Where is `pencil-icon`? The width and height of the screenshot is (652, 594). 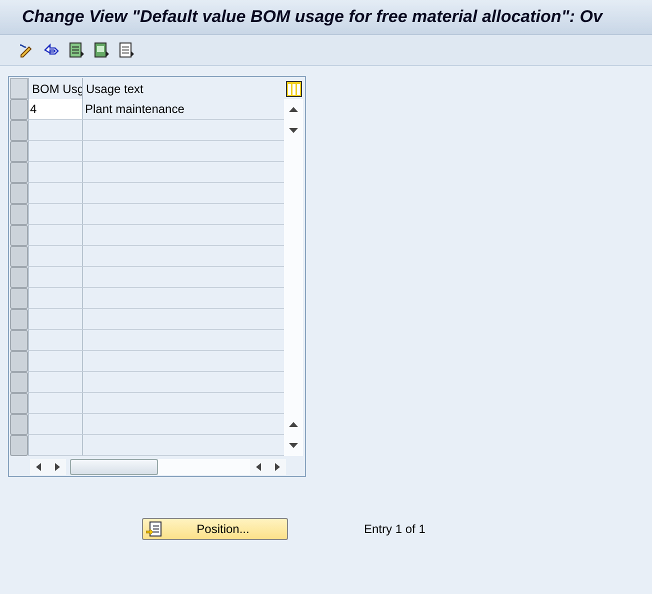
pencil-icon is located at coordinates (26, 50).